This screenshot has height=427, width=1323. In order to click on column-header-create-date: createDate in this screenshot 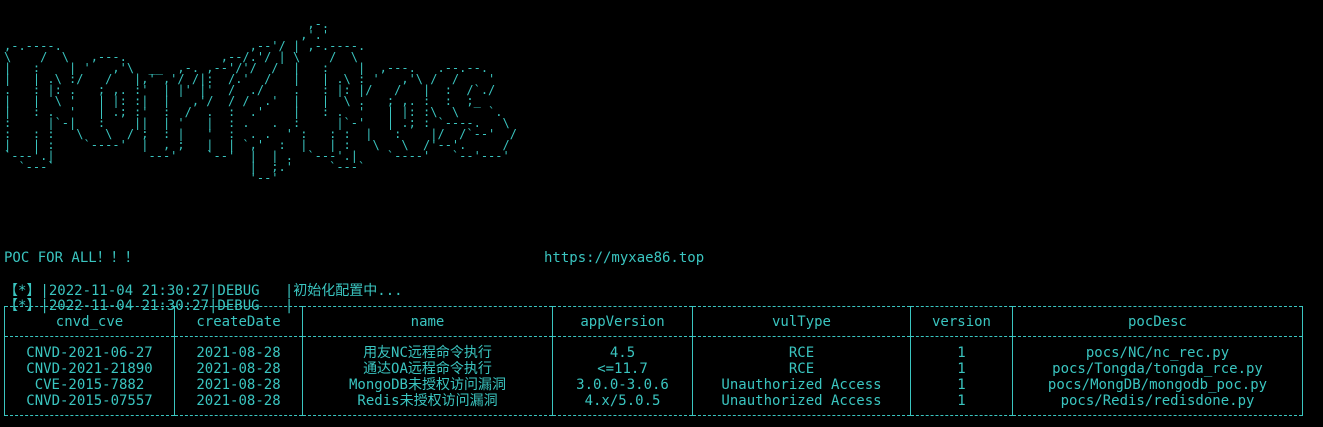, I will do `click(238, 321)`.